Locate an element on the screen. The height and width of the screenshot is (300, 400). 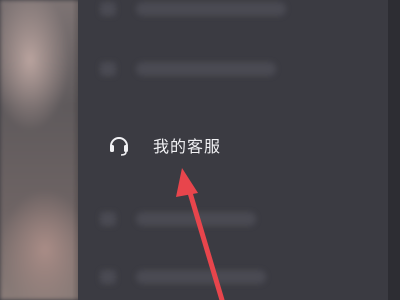
headset-icon is located at coordinates (119, 145).